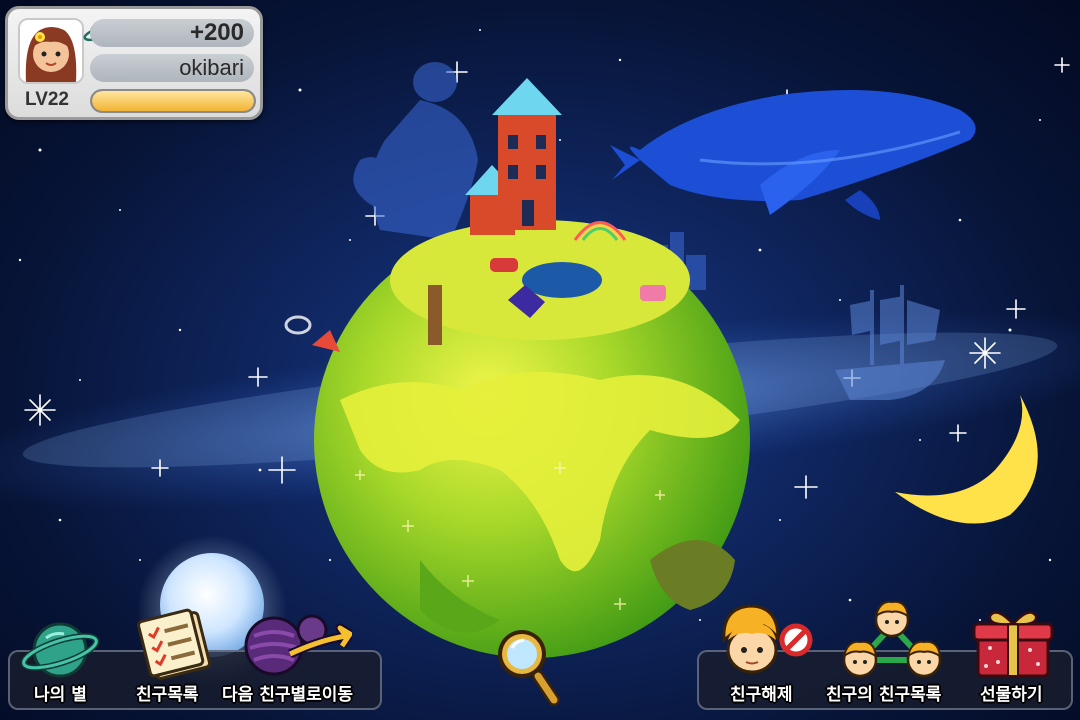 This screenshot has height=720, width=1080. Describe the element at coordinates (174, 644) in the screenshot. I see `checklist-icon` at that location.